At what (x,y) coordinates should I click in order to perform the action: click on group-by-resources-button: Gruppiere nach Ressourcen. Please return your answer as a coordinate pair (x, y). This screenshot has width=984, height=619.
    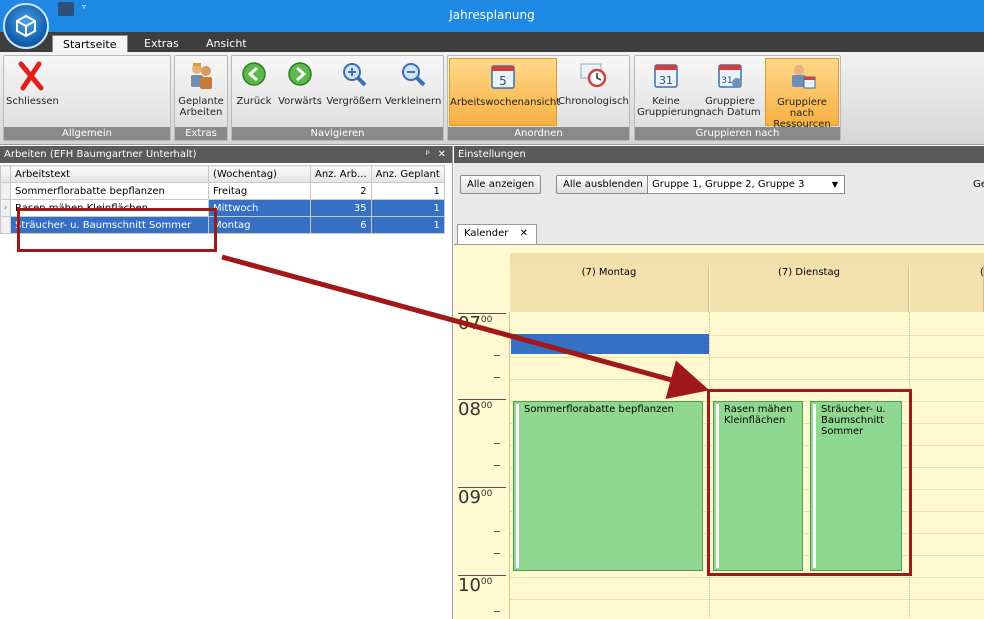
    Looking at the image, I should click on (802, 94).